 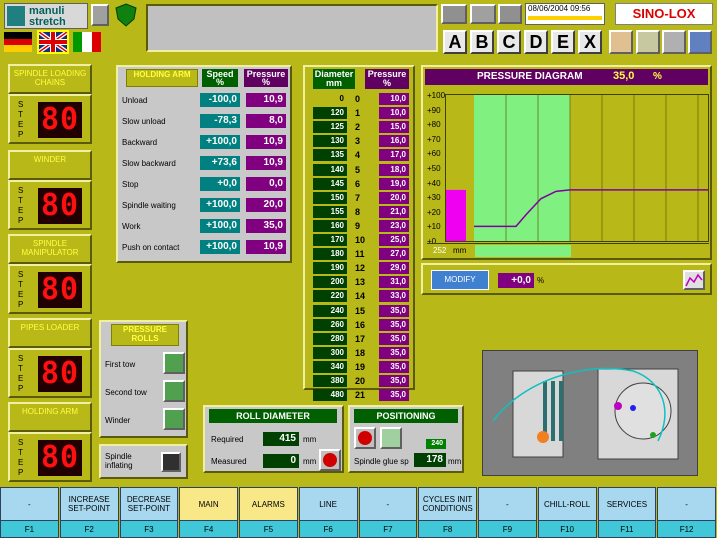 What do you see at coordinates (394, 282) in the screenshot?
I see `diameter-pressure-value: 31,0` at bounding box center [394, 282].